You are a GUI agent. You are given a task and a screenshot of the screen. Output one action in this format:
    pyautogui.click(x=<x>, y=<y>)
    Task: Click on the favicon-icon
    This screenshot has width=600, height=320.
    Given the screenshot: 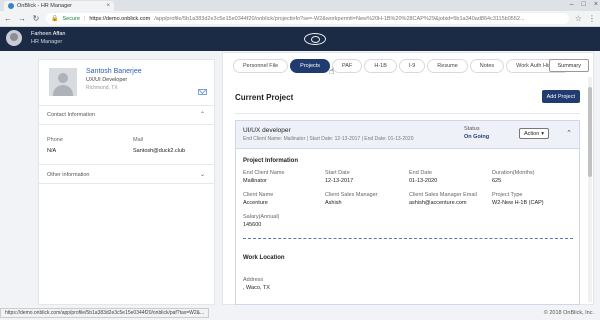 What is the action you would take?
    pyautogui.click(x=11, y=6)
    